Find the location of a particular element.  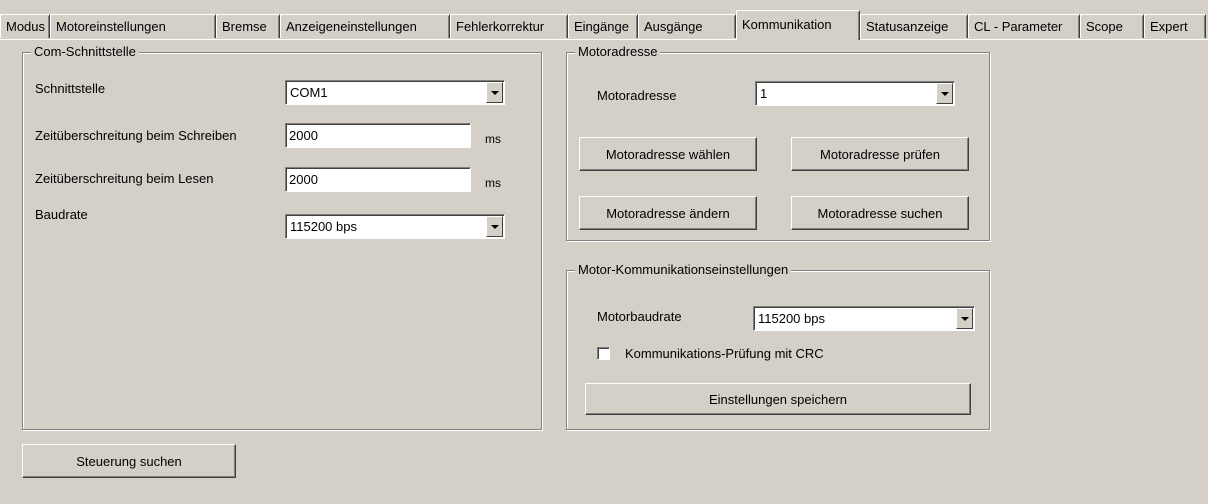

save-settings-button: Einstellungen speichern is located at coordinates (778, 399).